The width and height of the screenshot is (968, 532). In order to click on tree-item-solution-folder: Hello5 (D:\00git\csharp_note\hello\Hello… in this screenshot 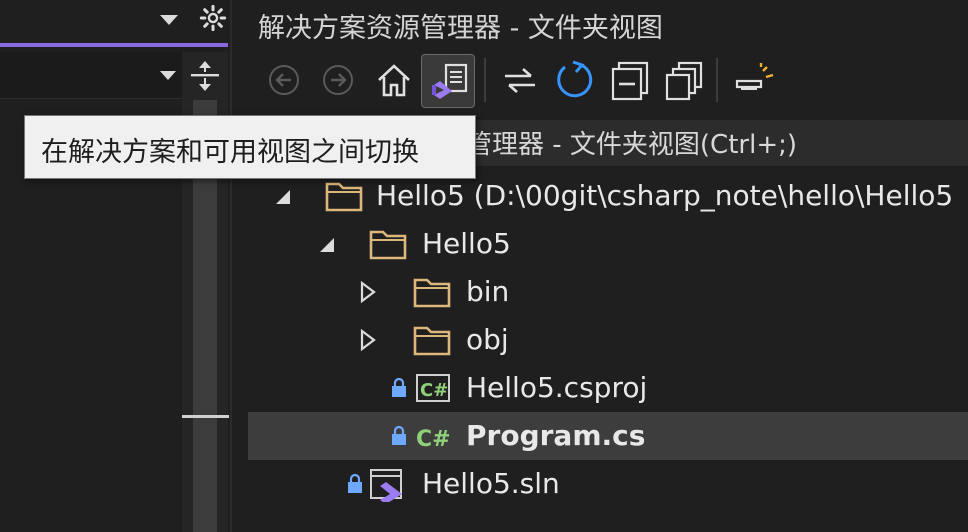, I will do `click(608, 196)`.